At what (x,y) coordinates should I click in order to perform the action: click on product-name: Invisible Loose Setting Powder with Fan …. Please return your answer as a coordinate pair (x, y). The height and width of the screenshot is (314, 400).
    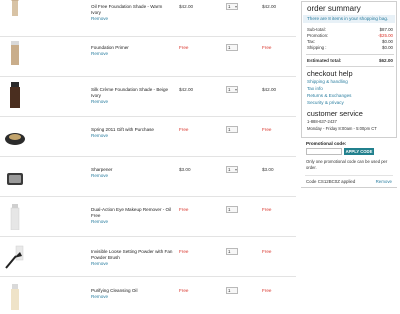
    Looking at the image, I should click on (132, 258).